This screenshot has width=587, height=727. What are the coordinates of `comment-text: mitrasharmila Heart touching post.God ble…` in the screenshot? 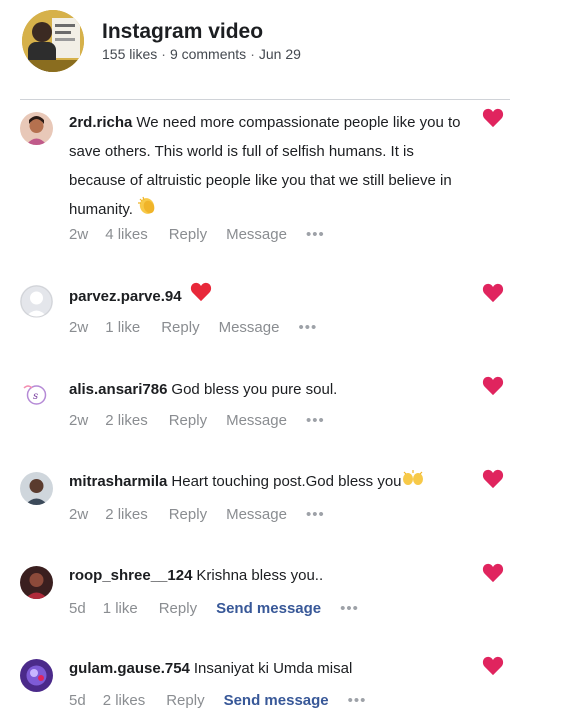 It's located at (270, 482).